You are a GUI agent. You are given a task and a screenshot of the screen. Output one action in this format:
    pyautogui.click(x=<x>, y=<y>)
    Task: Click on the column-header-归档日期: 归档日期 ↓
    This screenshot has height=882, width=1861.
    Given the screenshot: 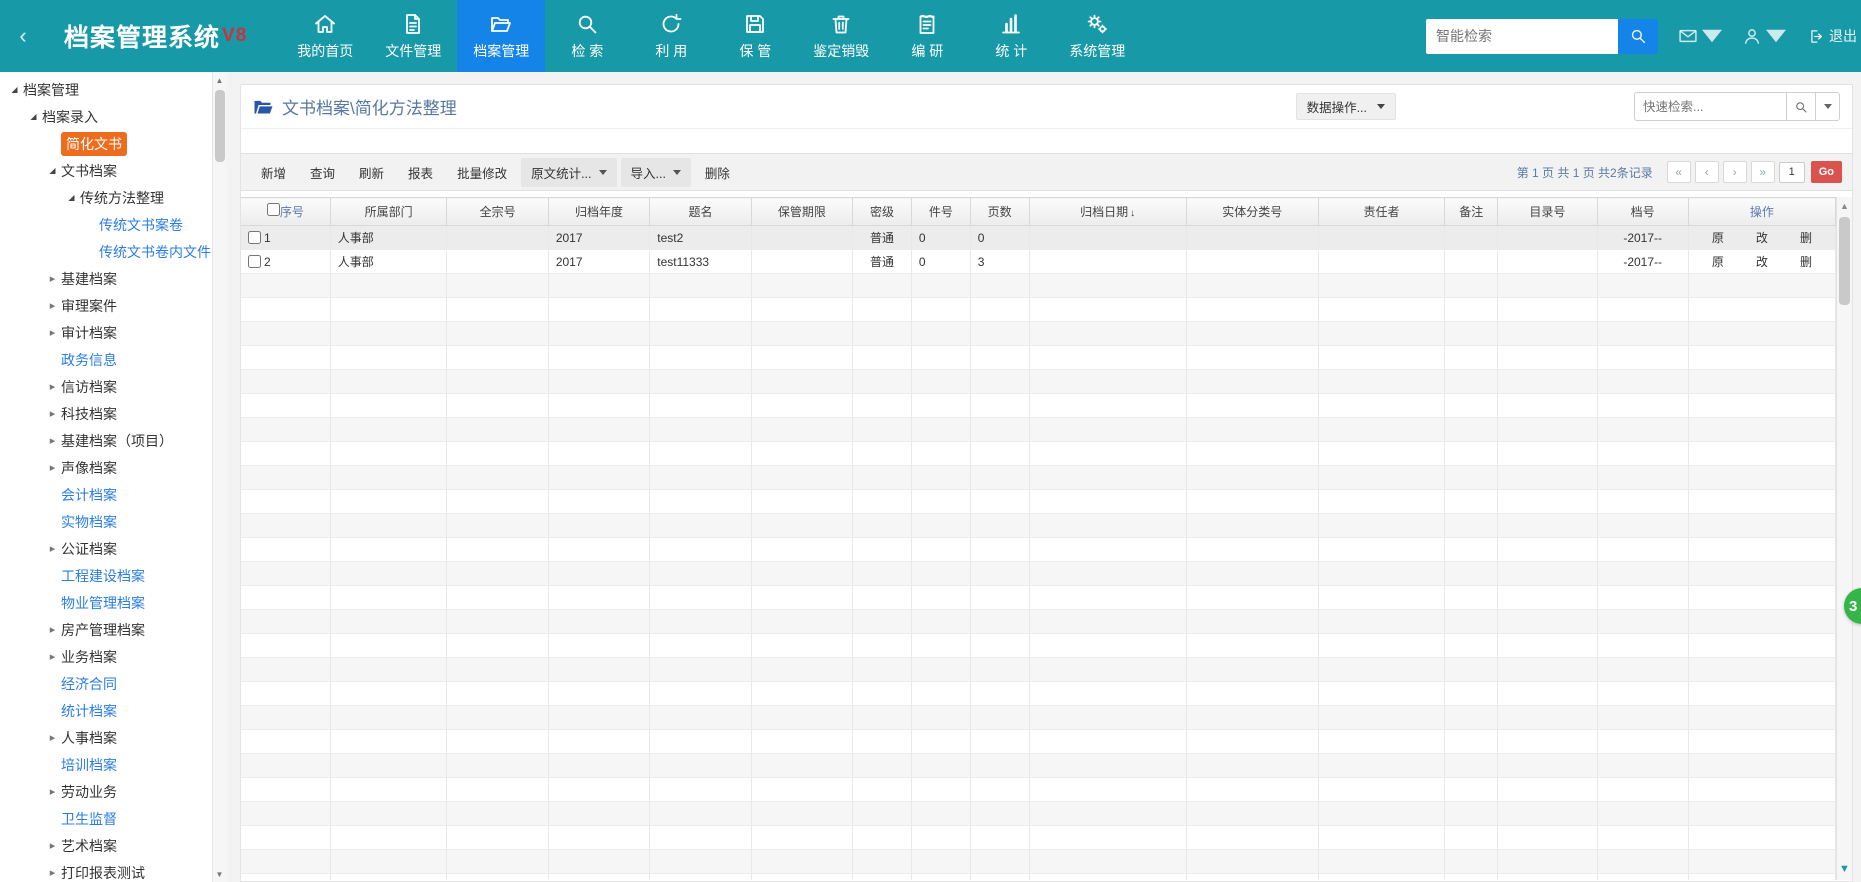 What is the action you would take?
    pyautogui.click(x=1108, y=211)
    